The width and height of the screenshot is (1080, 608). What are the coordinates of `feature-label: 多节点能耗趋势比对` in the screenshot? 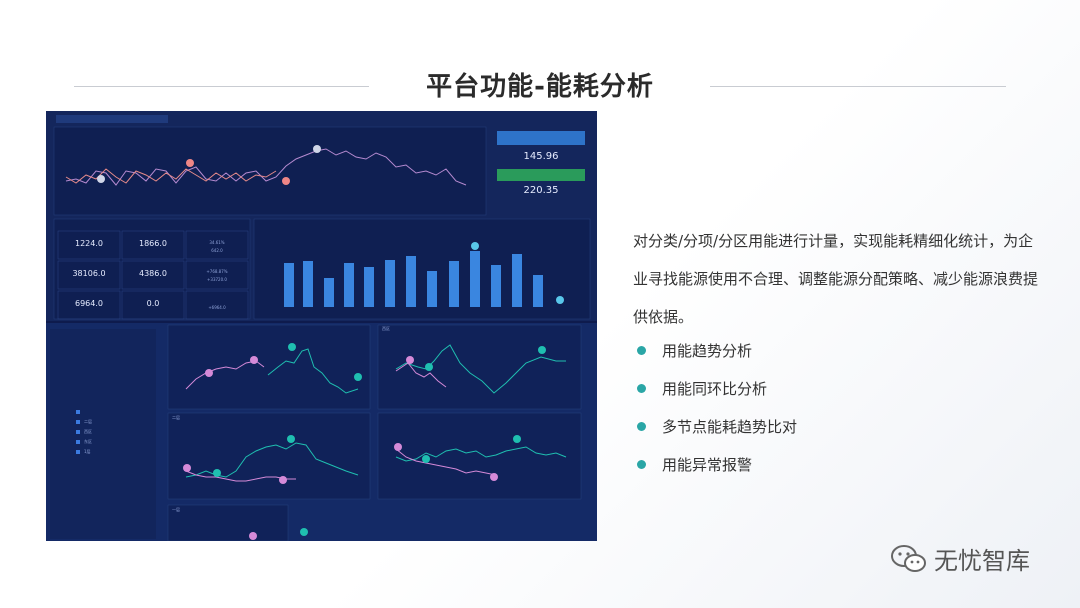 It's located at (730, 426).